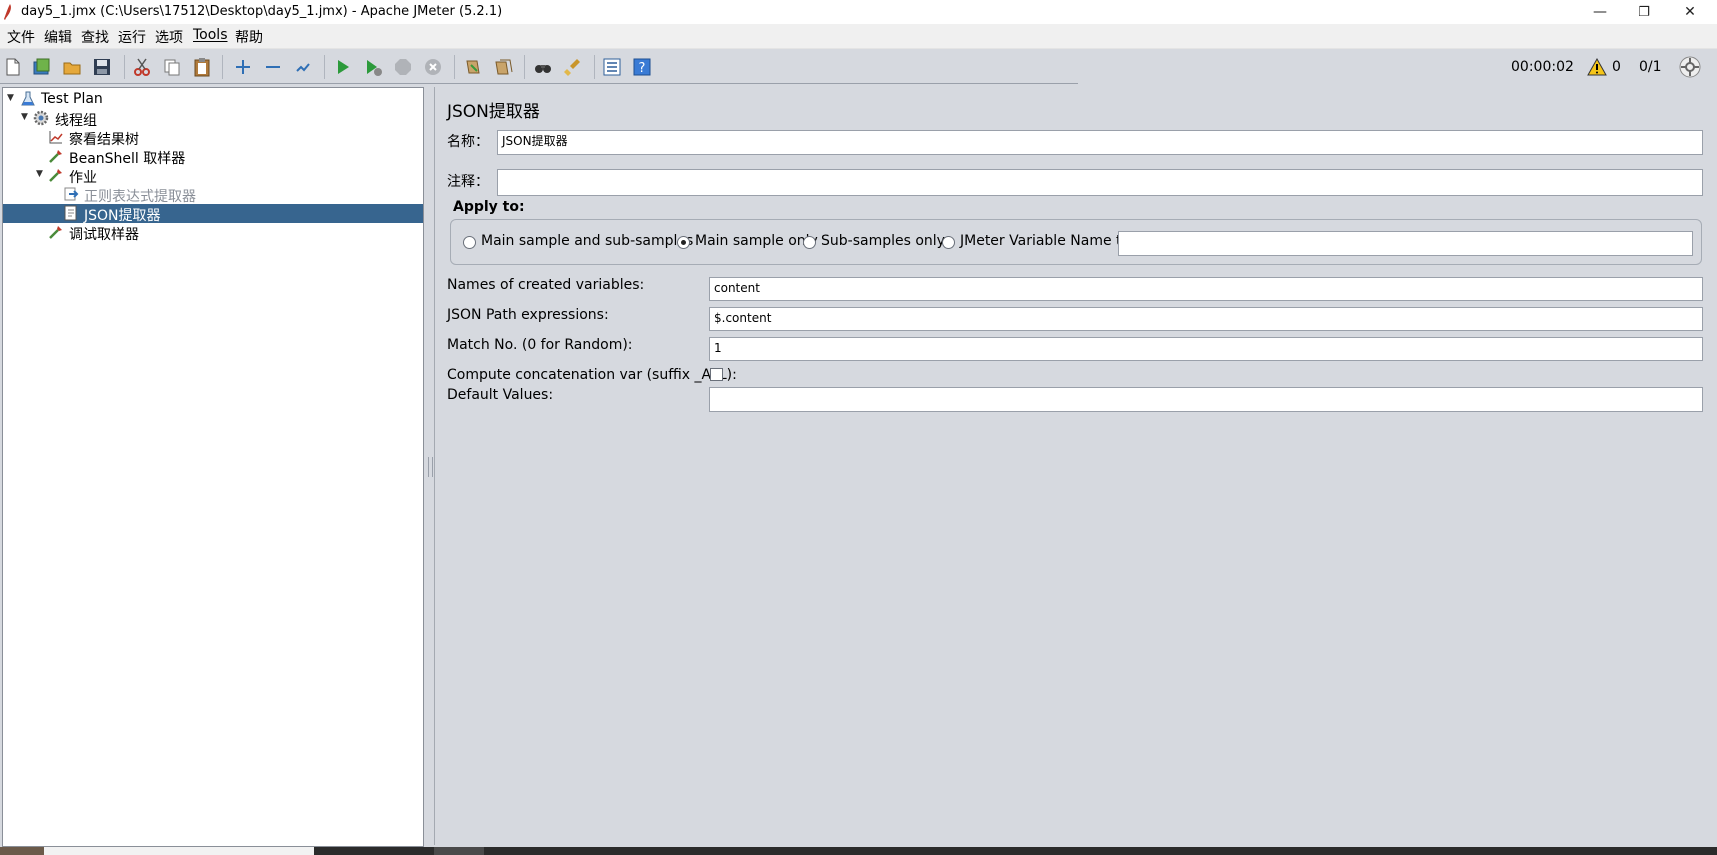 The width and height of the screenshot is (1717, 855). Describe the element at coordinates (528, 315) in the screenshot. I see `json-path-label: JSON Path expressions:` at that location.